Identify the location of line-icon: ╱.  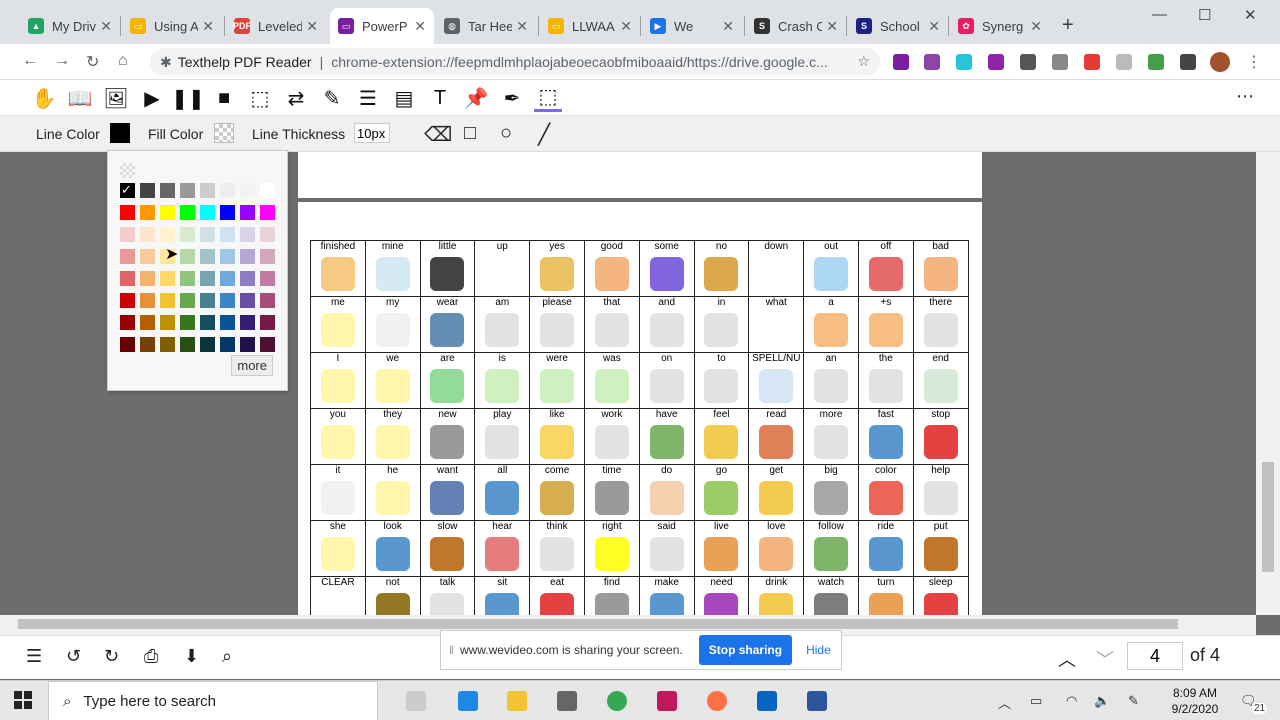
(544, 134).